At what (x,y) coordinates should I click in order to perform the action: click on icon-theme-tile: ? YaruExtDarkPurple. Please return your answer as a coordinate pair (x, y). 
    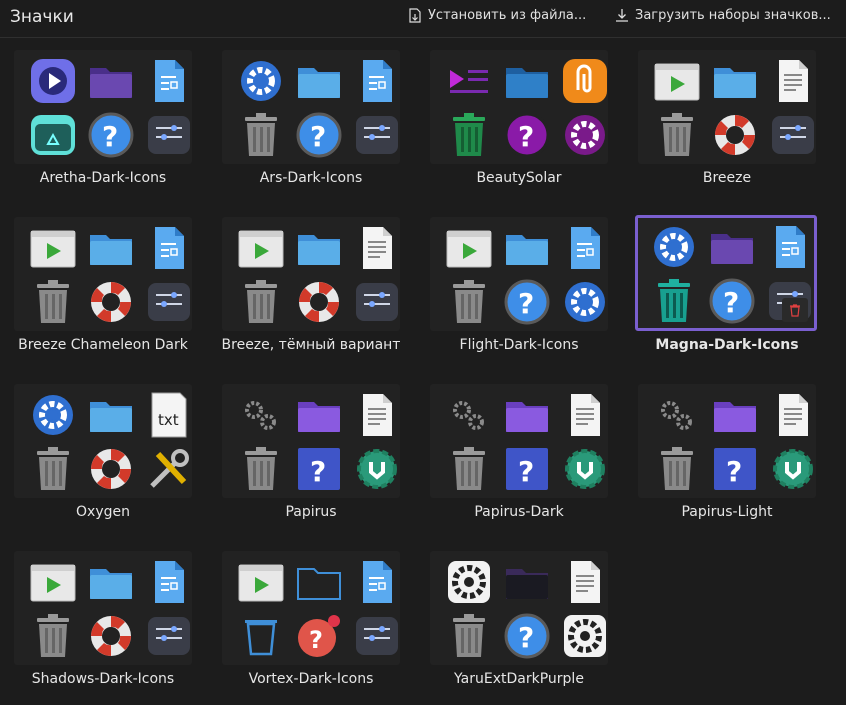
    Looking at the image, I should click on (519, 621).